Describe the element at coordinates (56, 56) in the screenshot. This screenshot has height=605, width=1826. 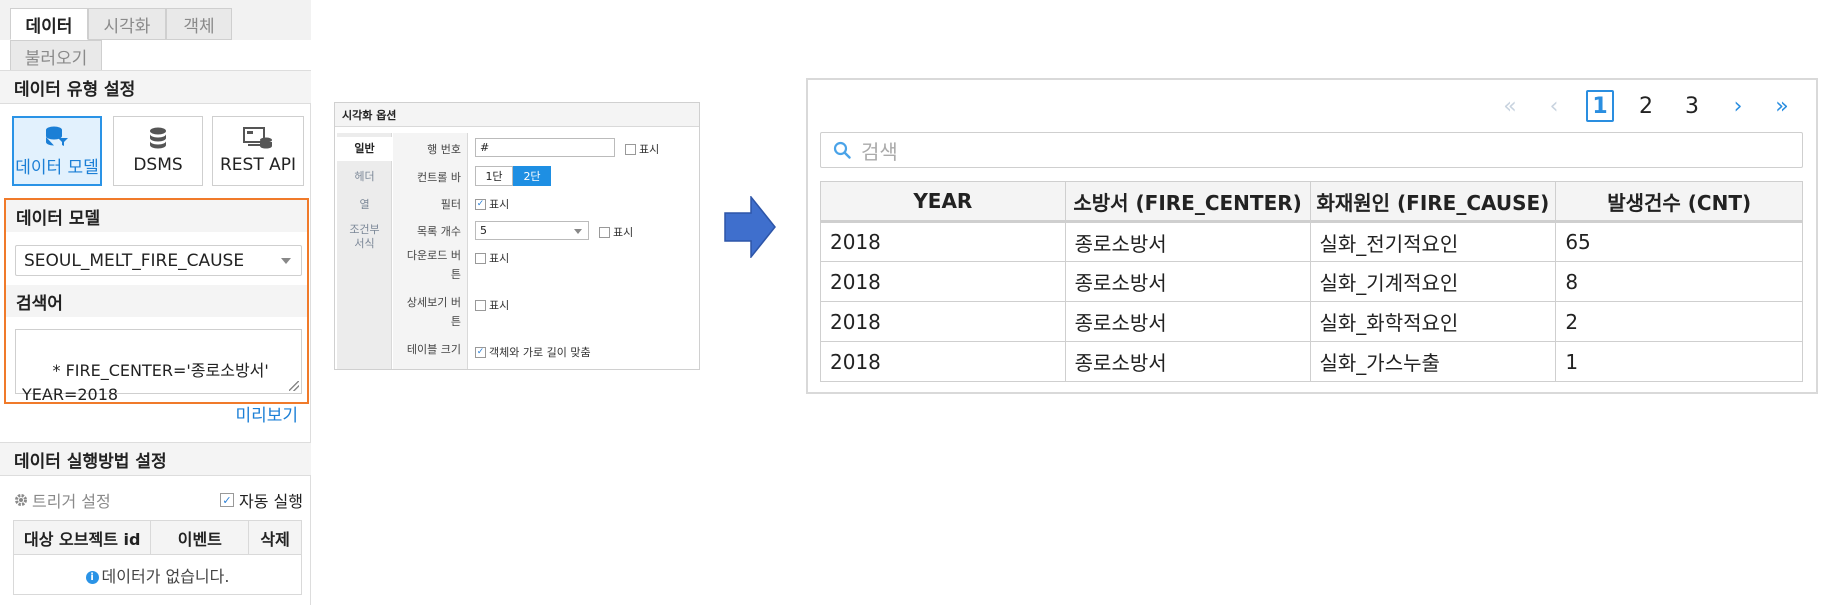
I see `tab-load: 불러오기` at that location.